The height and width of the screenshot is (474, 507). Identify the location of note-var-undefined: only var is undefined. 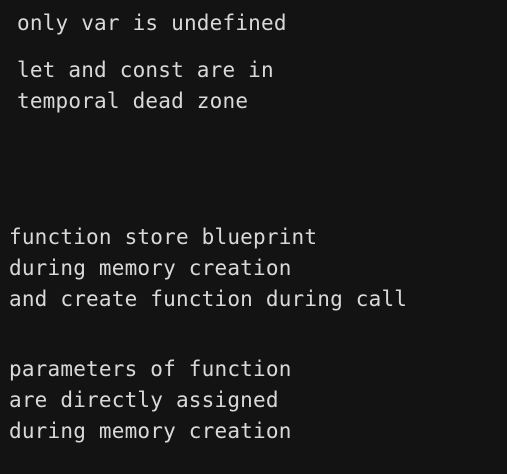
(152, 23).